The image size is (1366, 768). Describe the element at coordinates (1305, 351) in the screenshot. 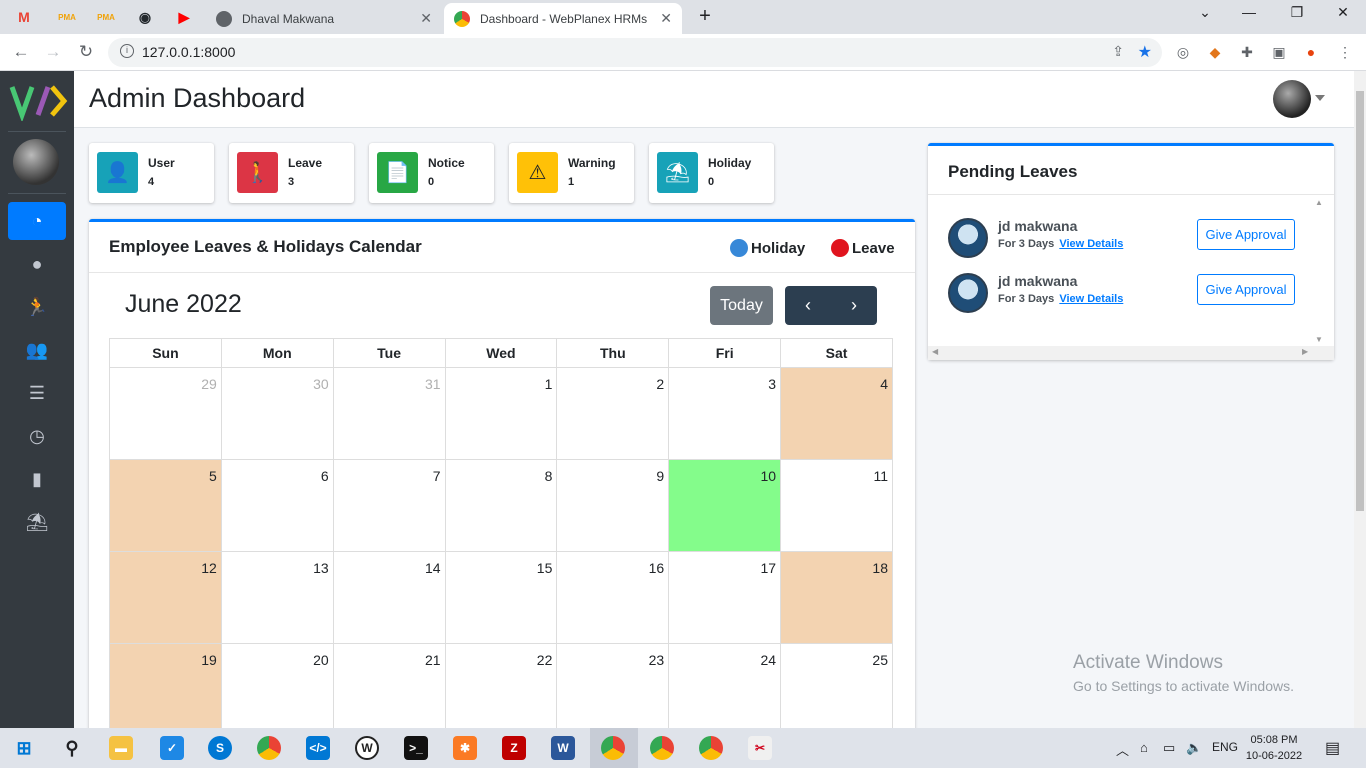

I see `scroll-right-icon: ▶` at that location.